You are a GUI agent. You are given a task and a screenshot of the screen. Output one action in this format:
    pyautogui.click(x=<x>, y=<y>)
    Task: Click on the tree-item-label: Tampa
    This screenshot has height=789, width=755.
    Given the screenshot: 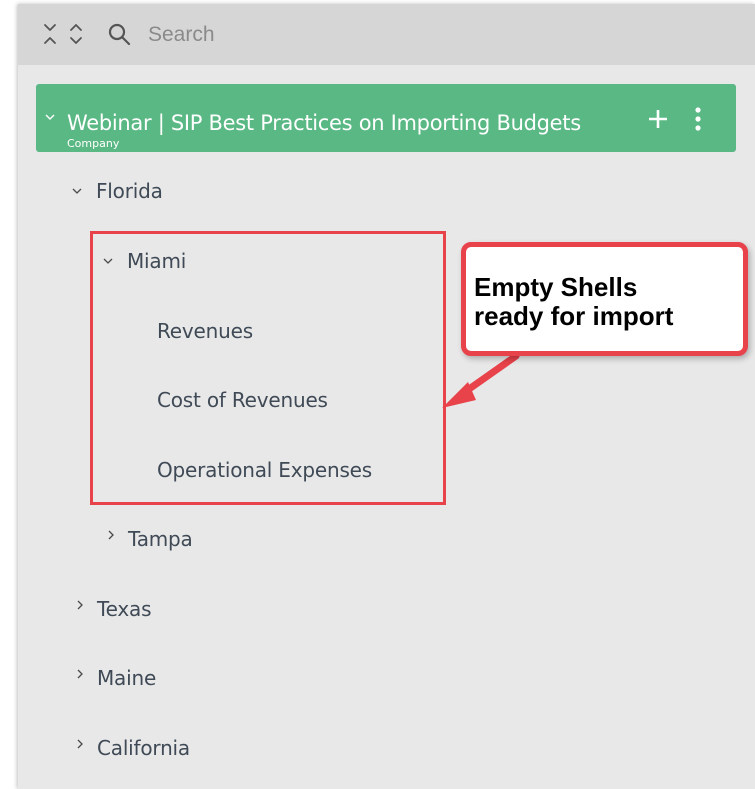 What is the action you would take?
    pyautogui.click(x=160, y=539)
    